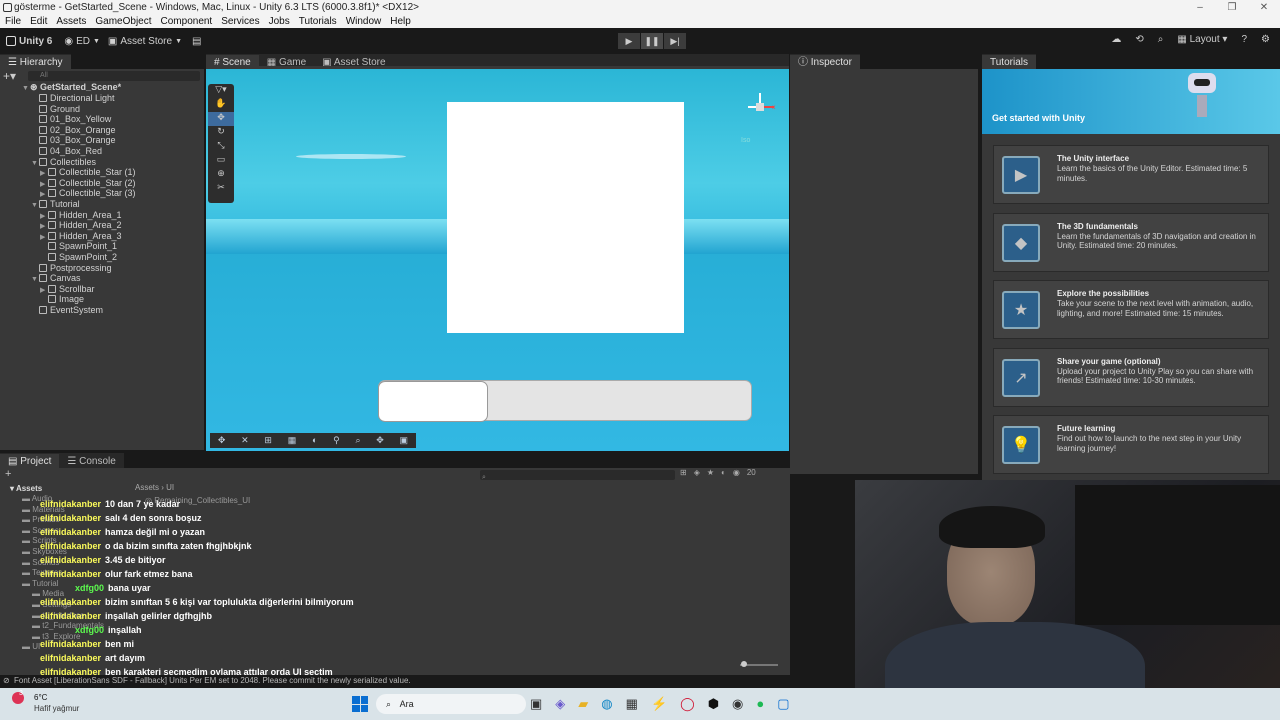 Image resolution: width=1280 pixels, height=720 pixels. I want to click on overlay-tool-icon: ▦, so click(292, 440).